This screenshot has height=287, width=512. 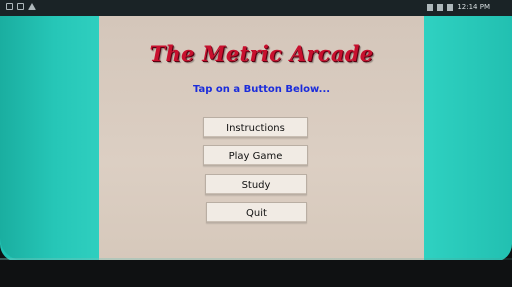 What do you see at coordinates (468, 138) in the screenshot?
I see `right-background` at bounding box center [468, 138].